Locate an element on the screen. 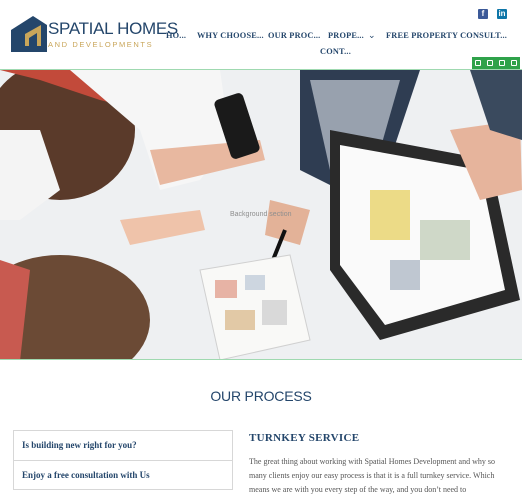 The image size is (522, 500). copy-icon is located at coordinates (502, 63).